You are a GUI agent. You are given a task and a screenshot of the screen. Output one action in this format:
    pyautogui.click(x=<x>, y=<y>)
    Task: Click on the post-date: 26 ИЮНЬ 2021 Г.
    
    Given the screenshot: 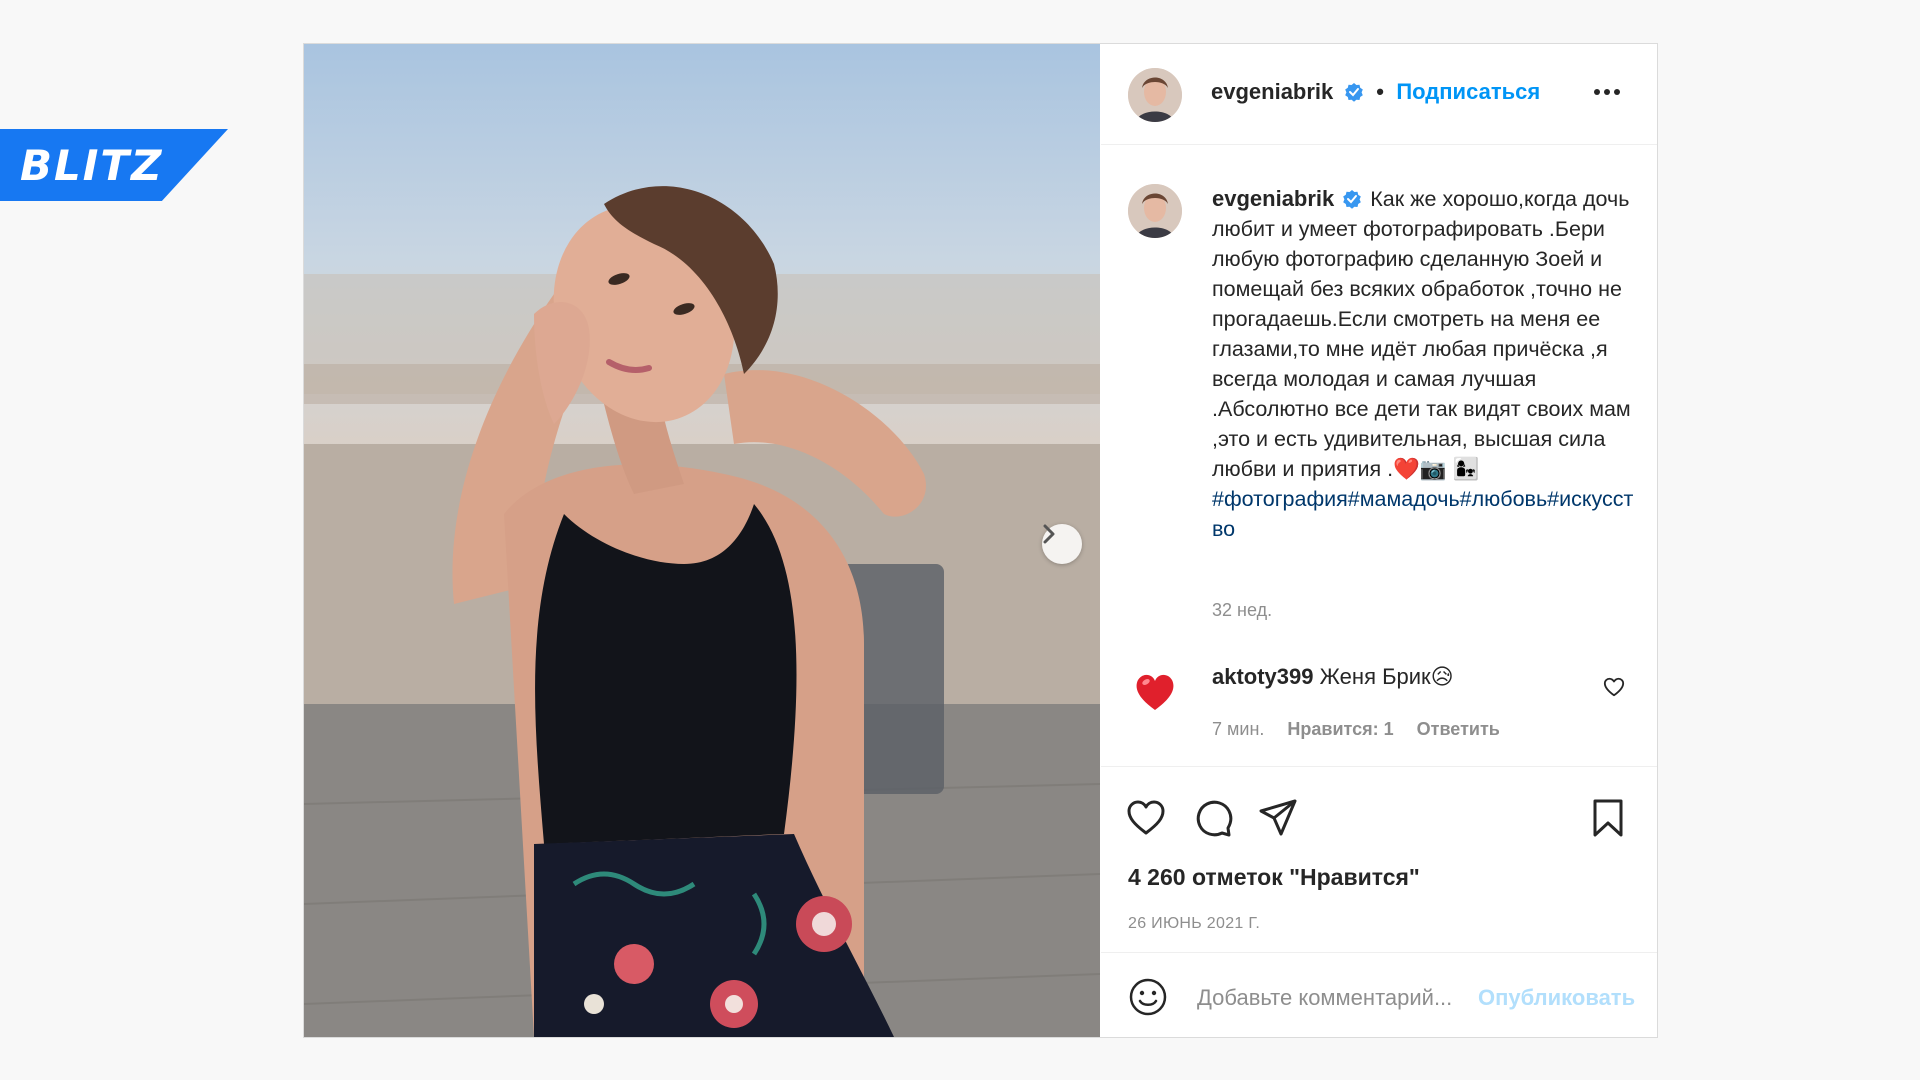 What is the action you would take?
    pyautogui.click(x=1194, y=923)
    